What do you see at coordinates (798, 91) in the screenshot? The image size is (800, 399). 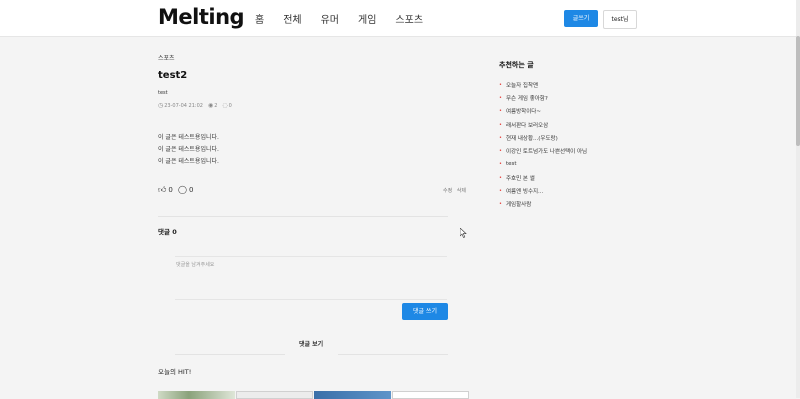 I see `scrollbar-thumb` at bounding box center [798, 91].